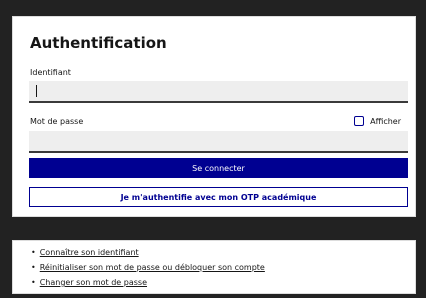 The height and width of the screenshot is (298, 426). Describe the element at coordinates (89, 252) in the screenshot. I see `find-identifier-link: Connaître son identifiant` at that location.